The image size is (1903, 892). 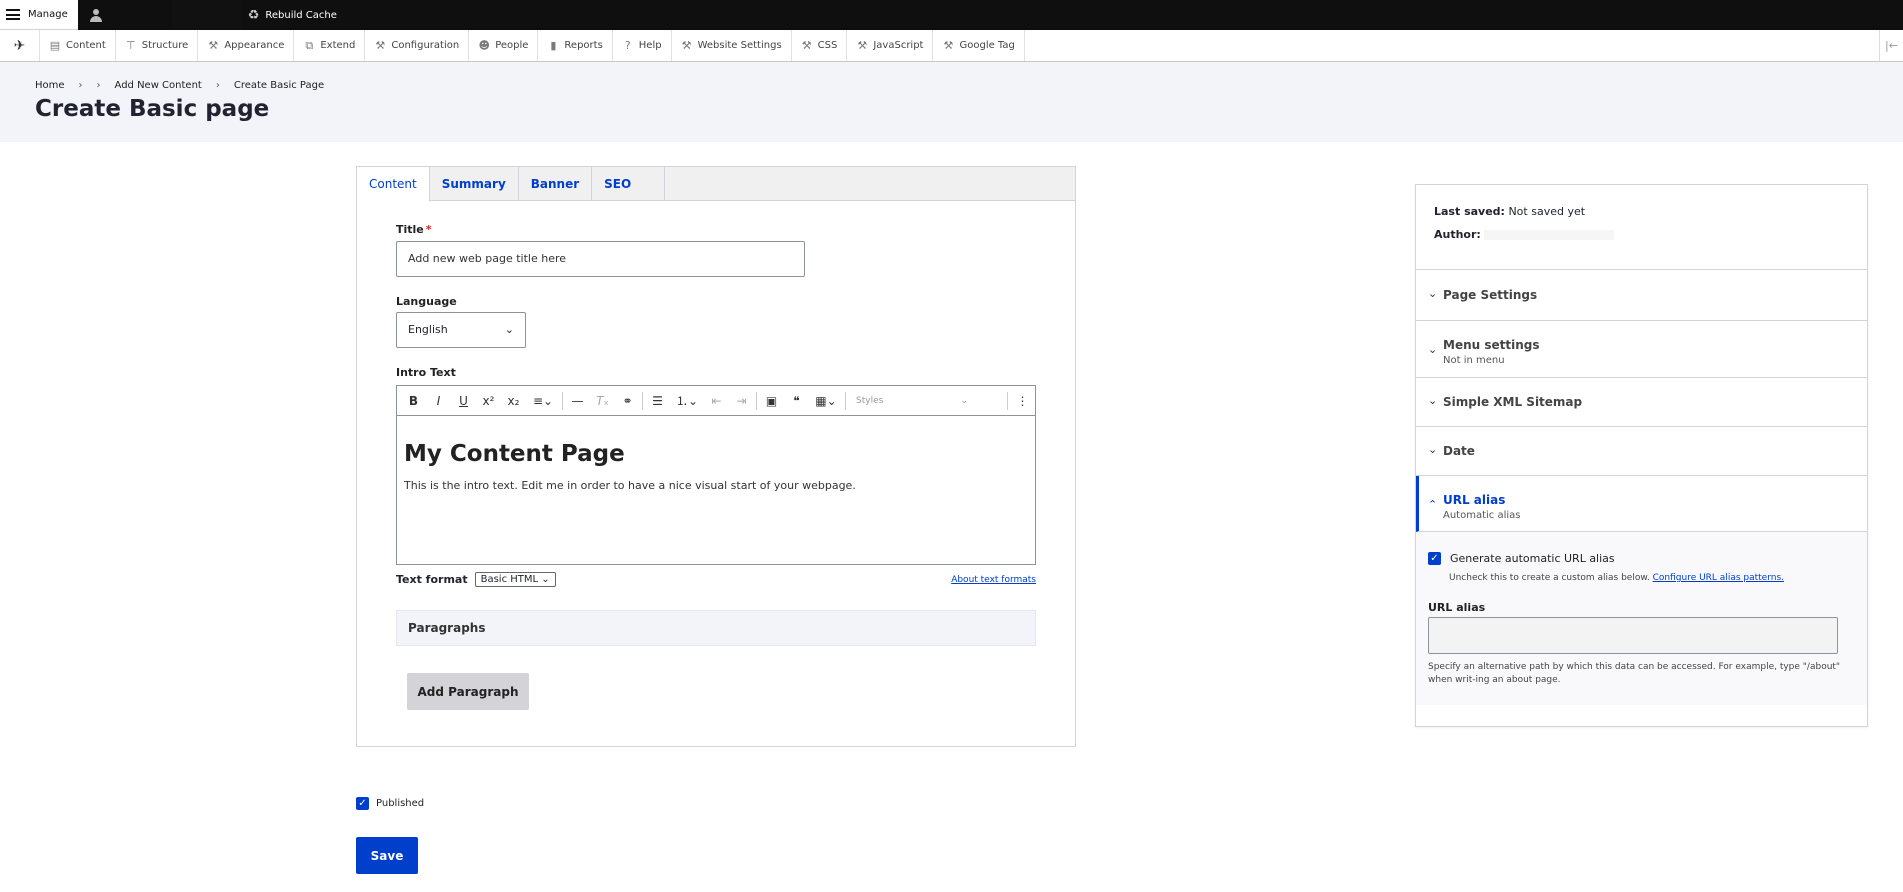 I want to click on image-icon: ▣, so click(x=771, y=401).